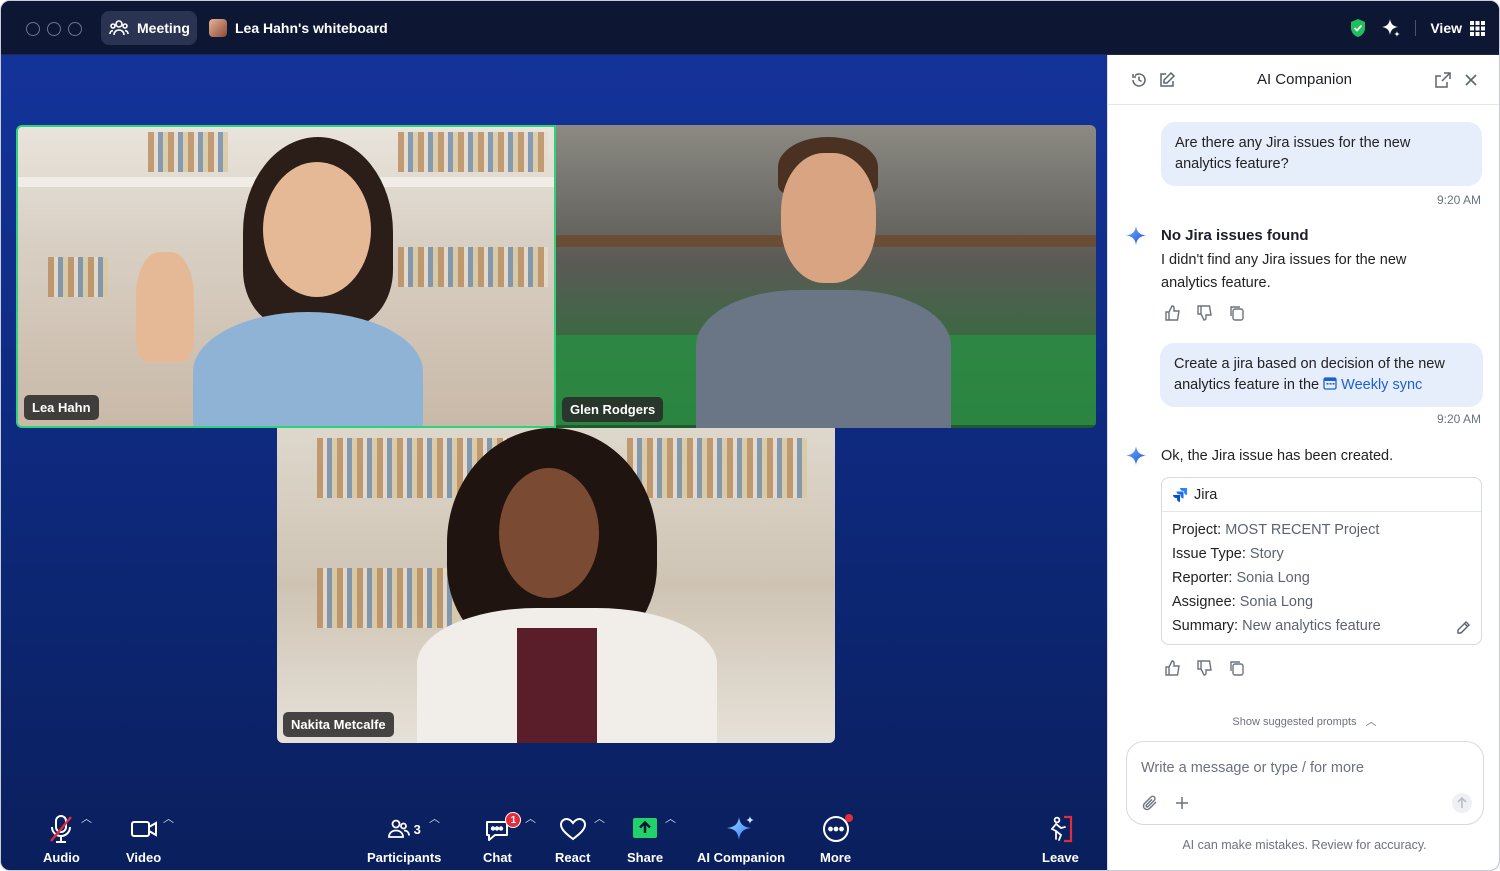  What do you see at coordinates (1150, 803) in the screenshot?
I see `attach-paperclip-icon` at bounding box center [1150, 803].